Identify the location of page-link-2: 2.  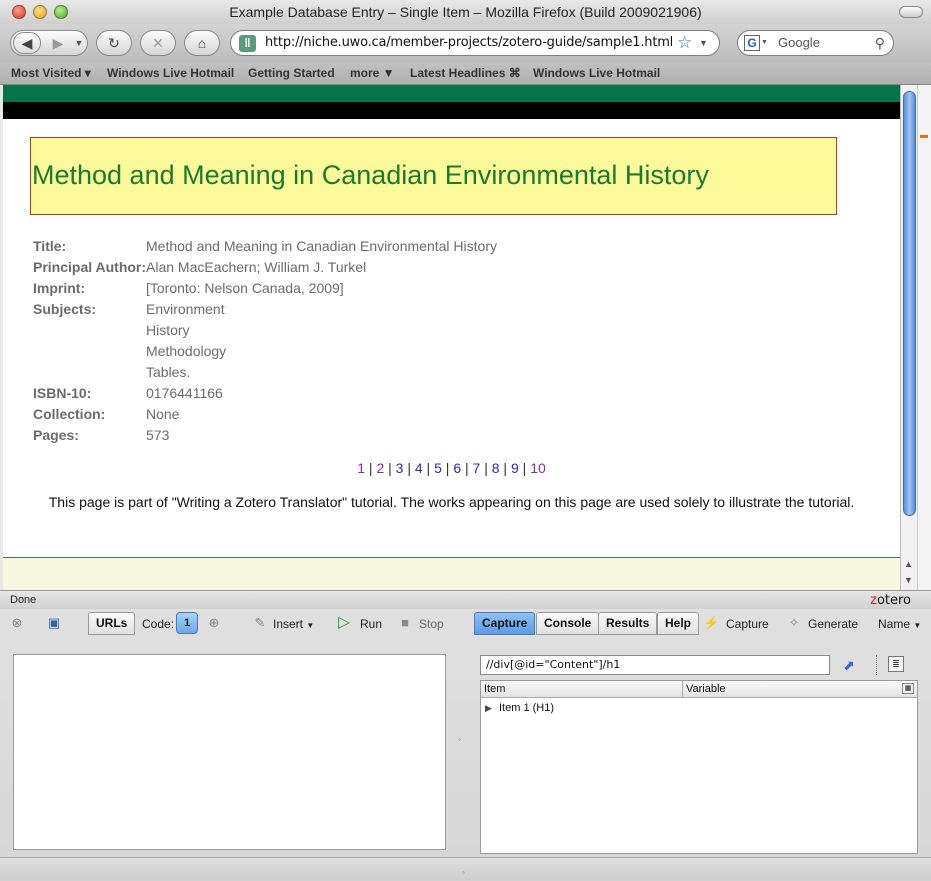
(380, 468).